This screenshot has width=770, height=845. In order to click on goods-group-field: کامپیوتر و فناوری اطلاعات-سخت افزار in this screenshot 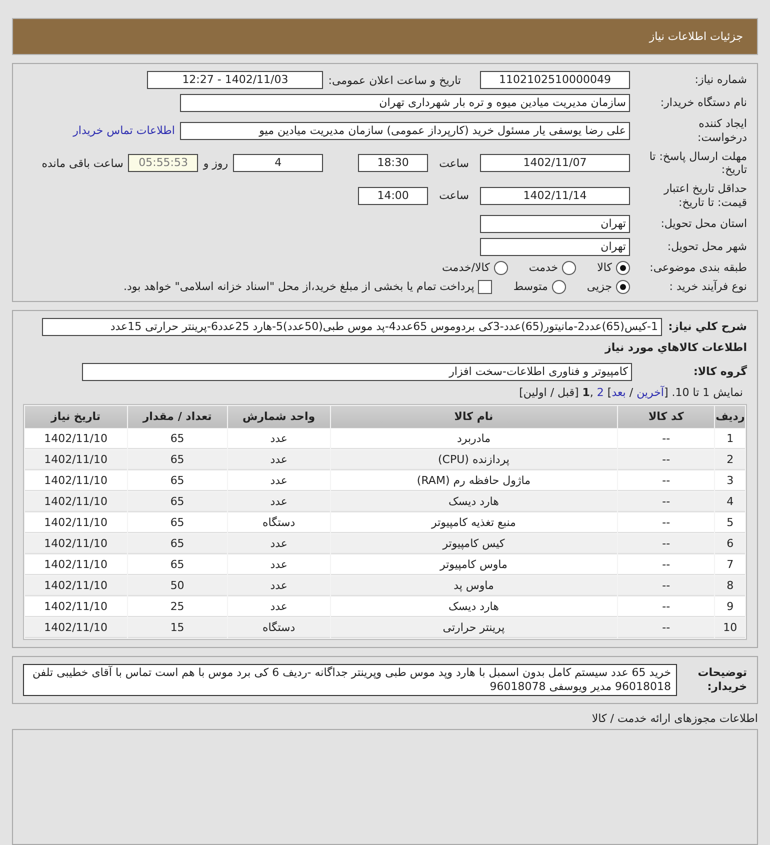, I will do `click(357, 371)`.